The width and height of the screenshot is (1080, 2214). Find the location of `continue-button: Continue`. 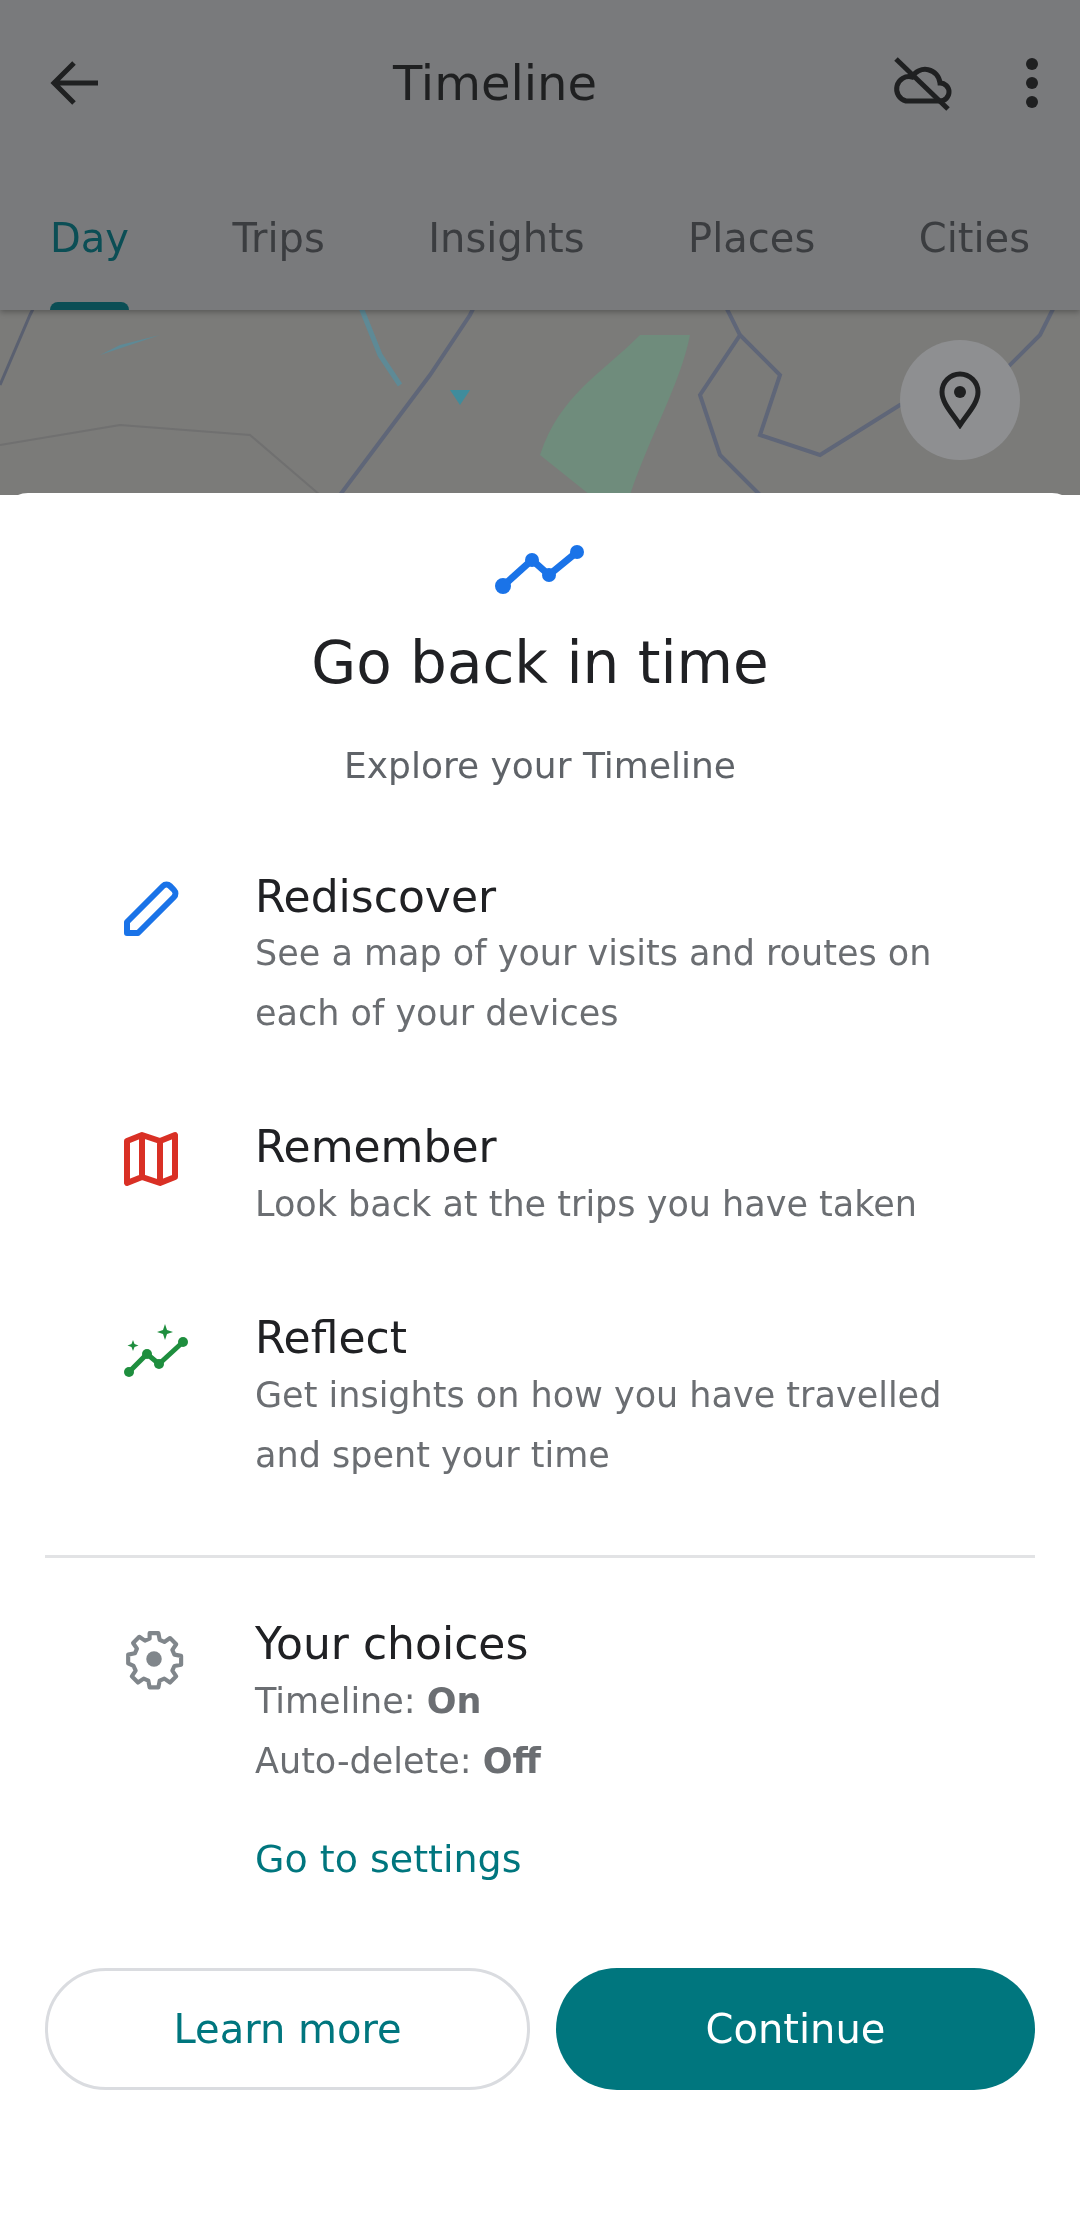

continue-button: Continue is located at coordinates (795, 2028).